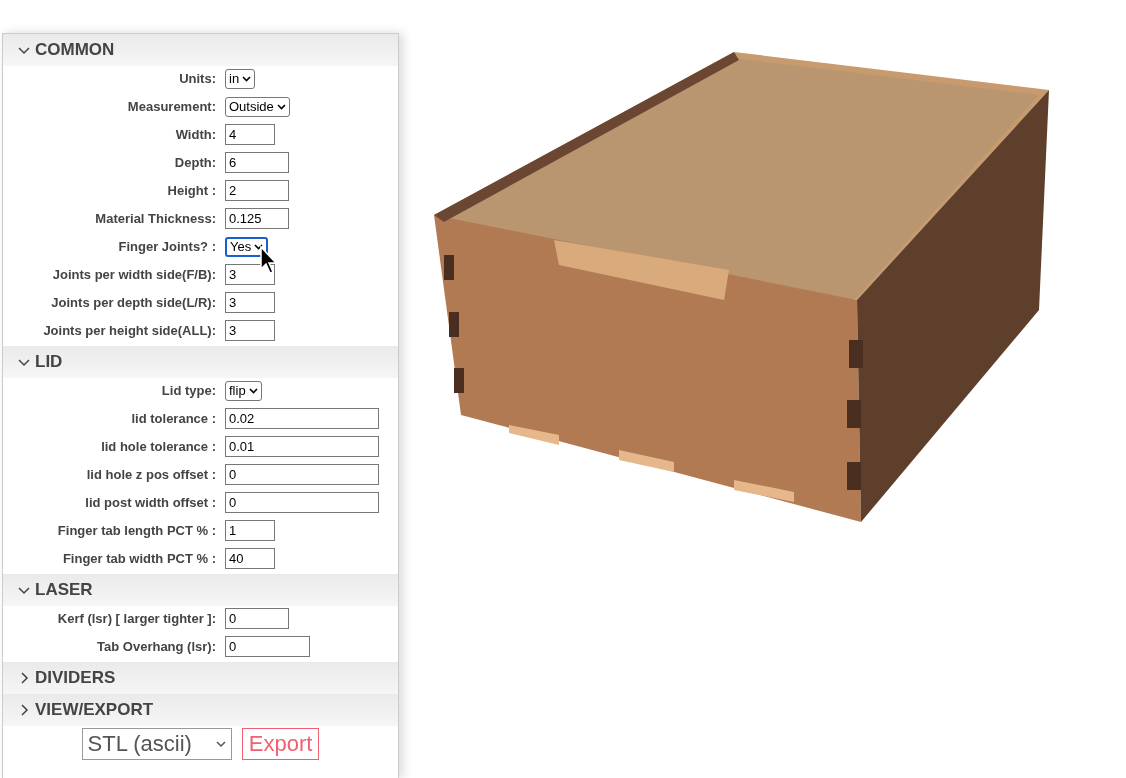 This screenshot has width=1126, height=778. Describe the element at coordinates (188, 390) in the screenshot. I see `field-label: Lid type:` at that location.